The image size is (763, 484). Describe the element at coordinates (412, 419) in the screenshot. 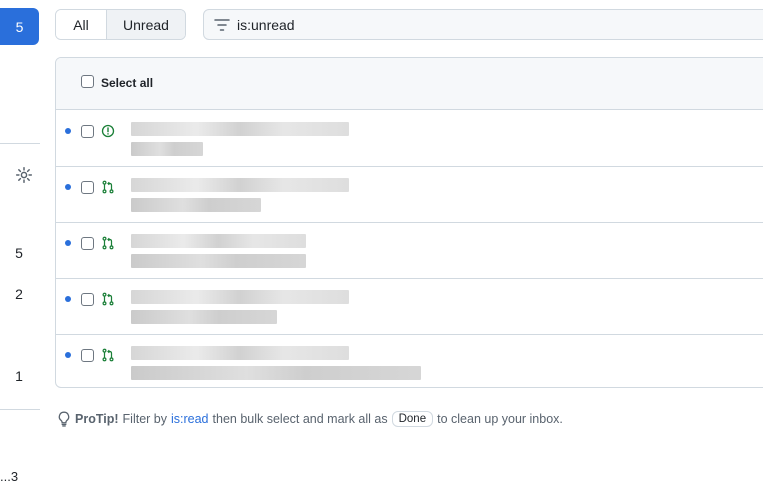

I see `done-badge: Done` at that location.